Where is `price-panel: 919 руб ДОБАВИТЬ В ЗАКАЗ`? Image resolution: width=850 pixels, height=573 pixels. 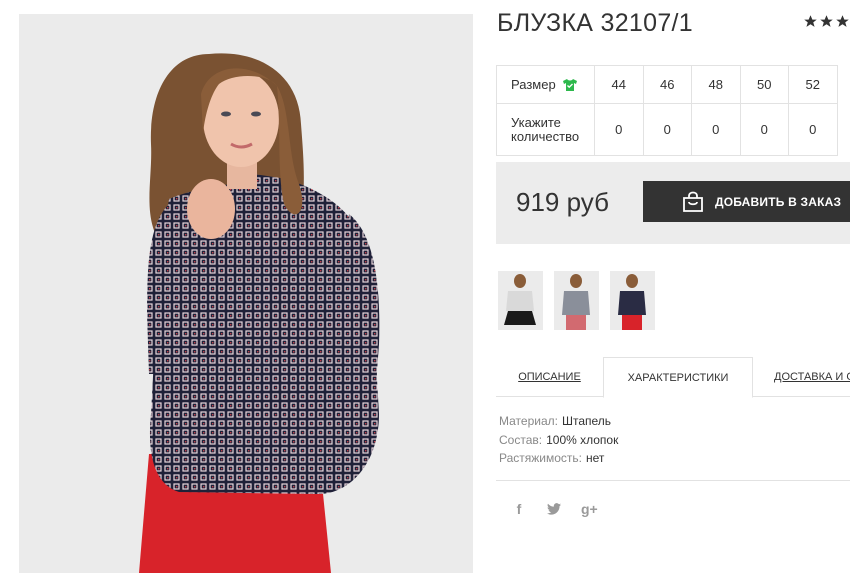 price-panel: 919 руб ДОБАВИТЬ В ЗАКАЗ is located at coordinates (673, 203).